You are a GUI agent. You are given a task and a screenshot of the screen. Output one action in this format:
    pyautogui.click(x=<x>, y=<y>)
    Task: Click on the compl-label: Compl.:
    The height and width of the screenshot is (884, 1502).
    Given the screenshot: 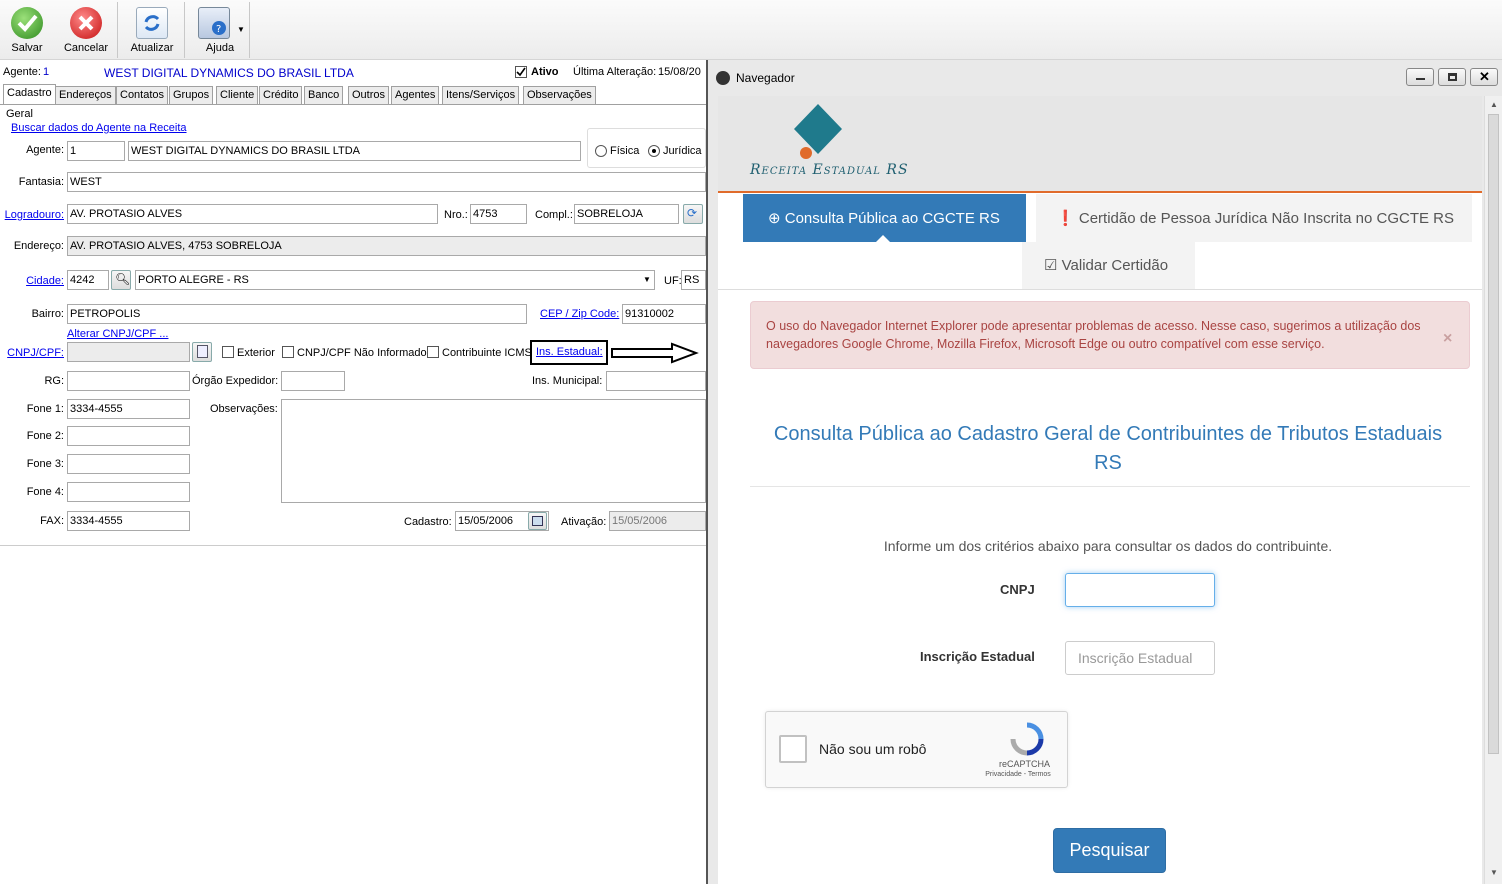 What is the action you would take?
    pyautogui.click(x=554, y=215)
    